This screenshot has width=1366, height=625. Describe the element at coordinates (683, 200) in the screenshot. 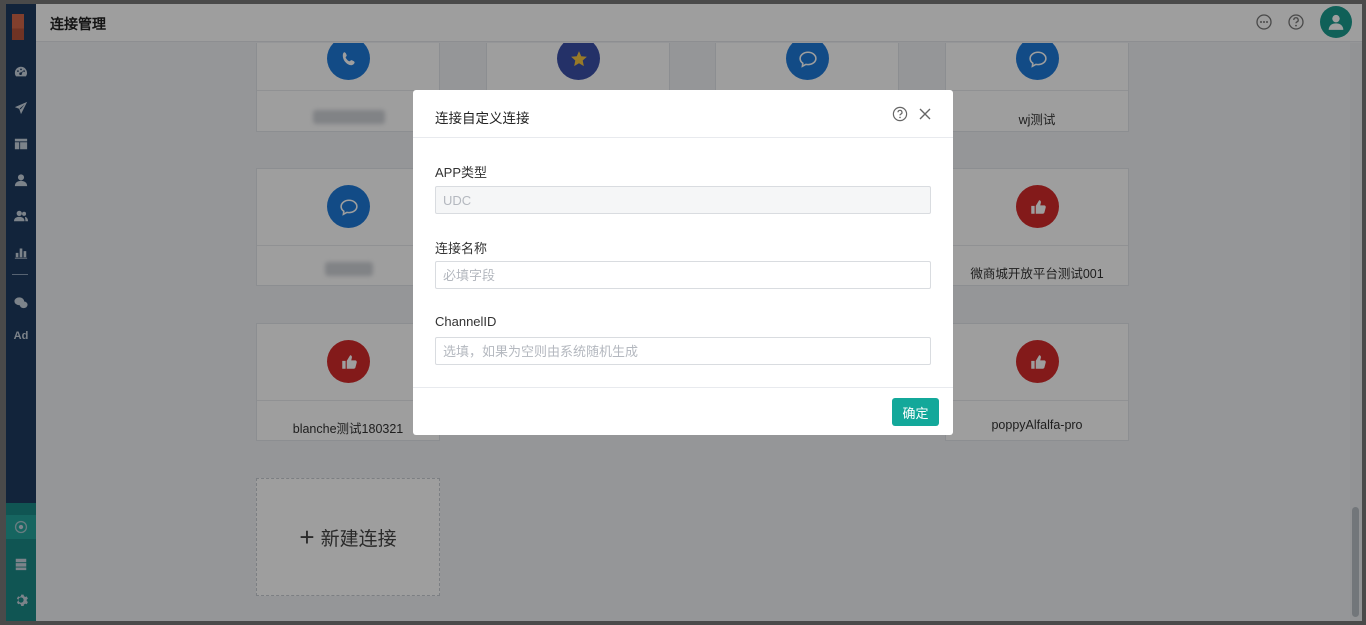

I see `app-type-field` at that location.